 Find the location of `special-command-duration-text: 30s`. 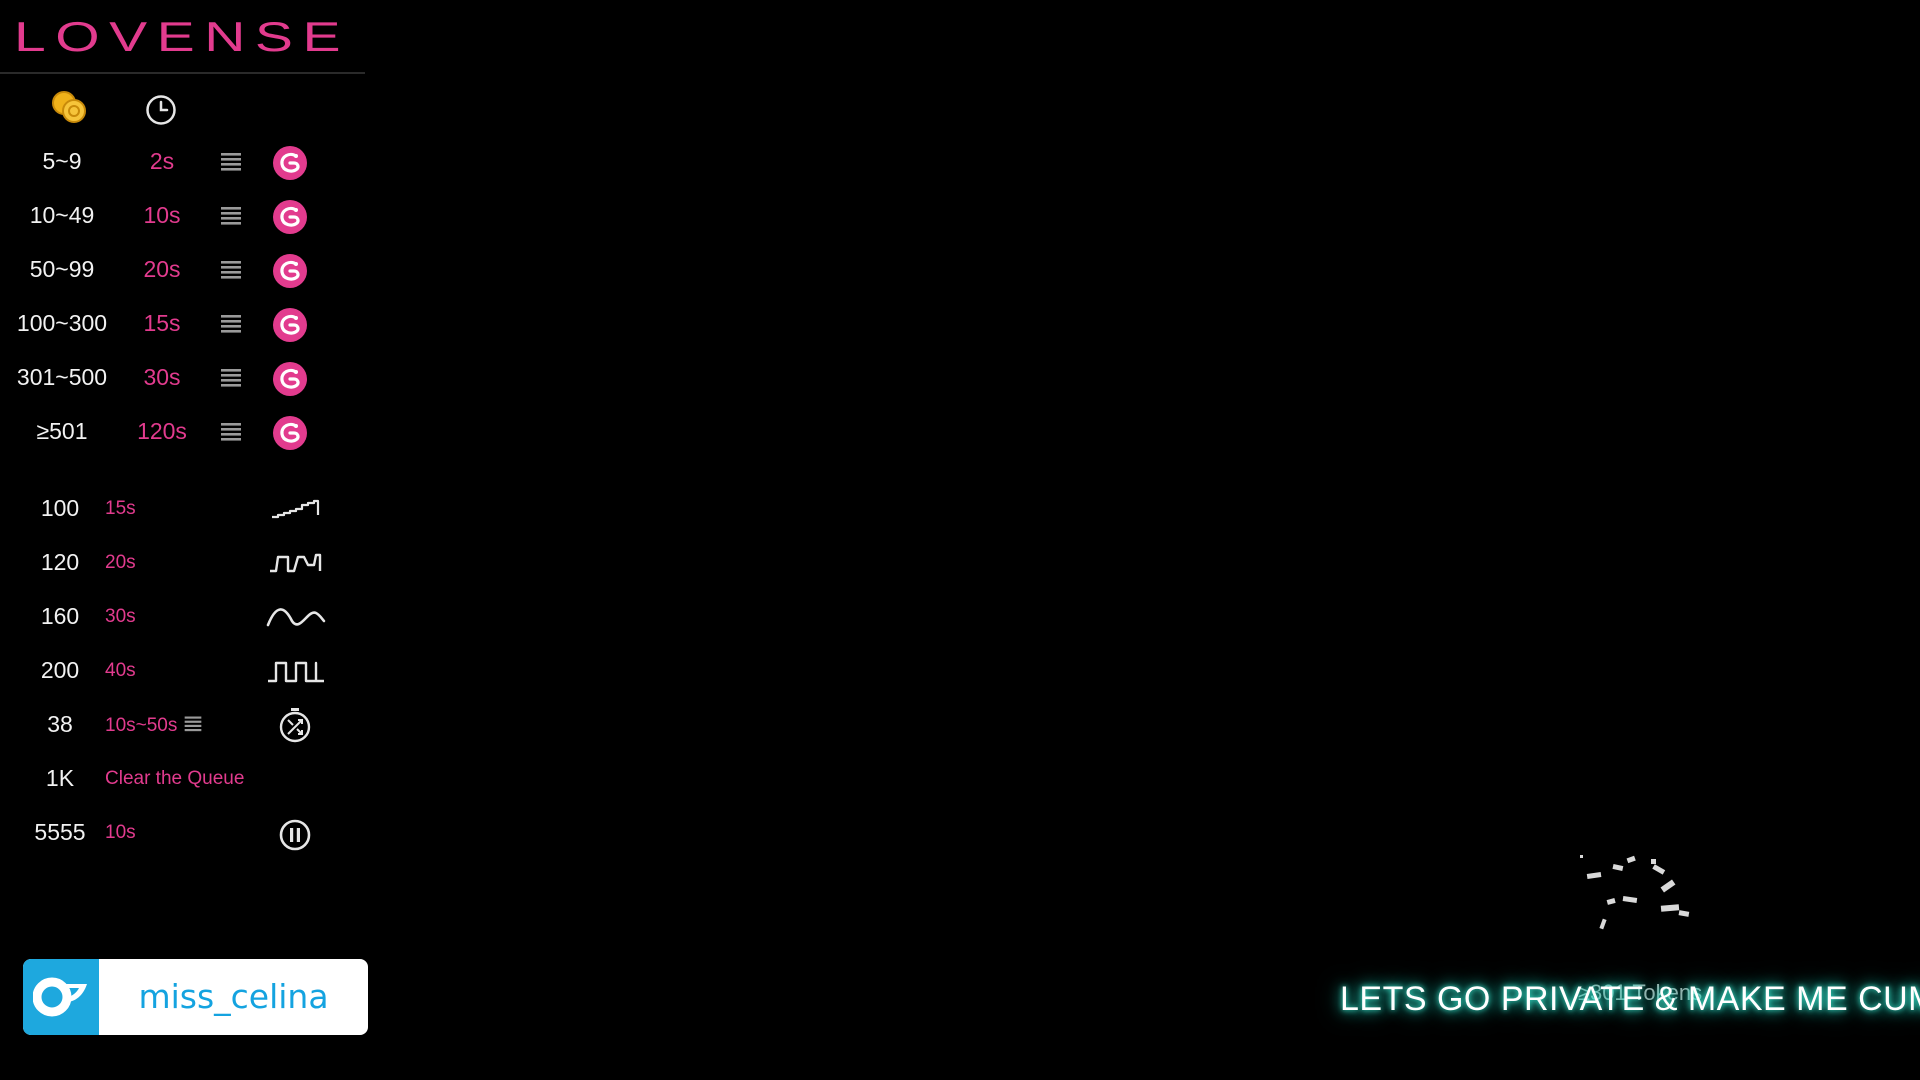

special-command-duration-text: 30s is located at coordinates (120, 616).